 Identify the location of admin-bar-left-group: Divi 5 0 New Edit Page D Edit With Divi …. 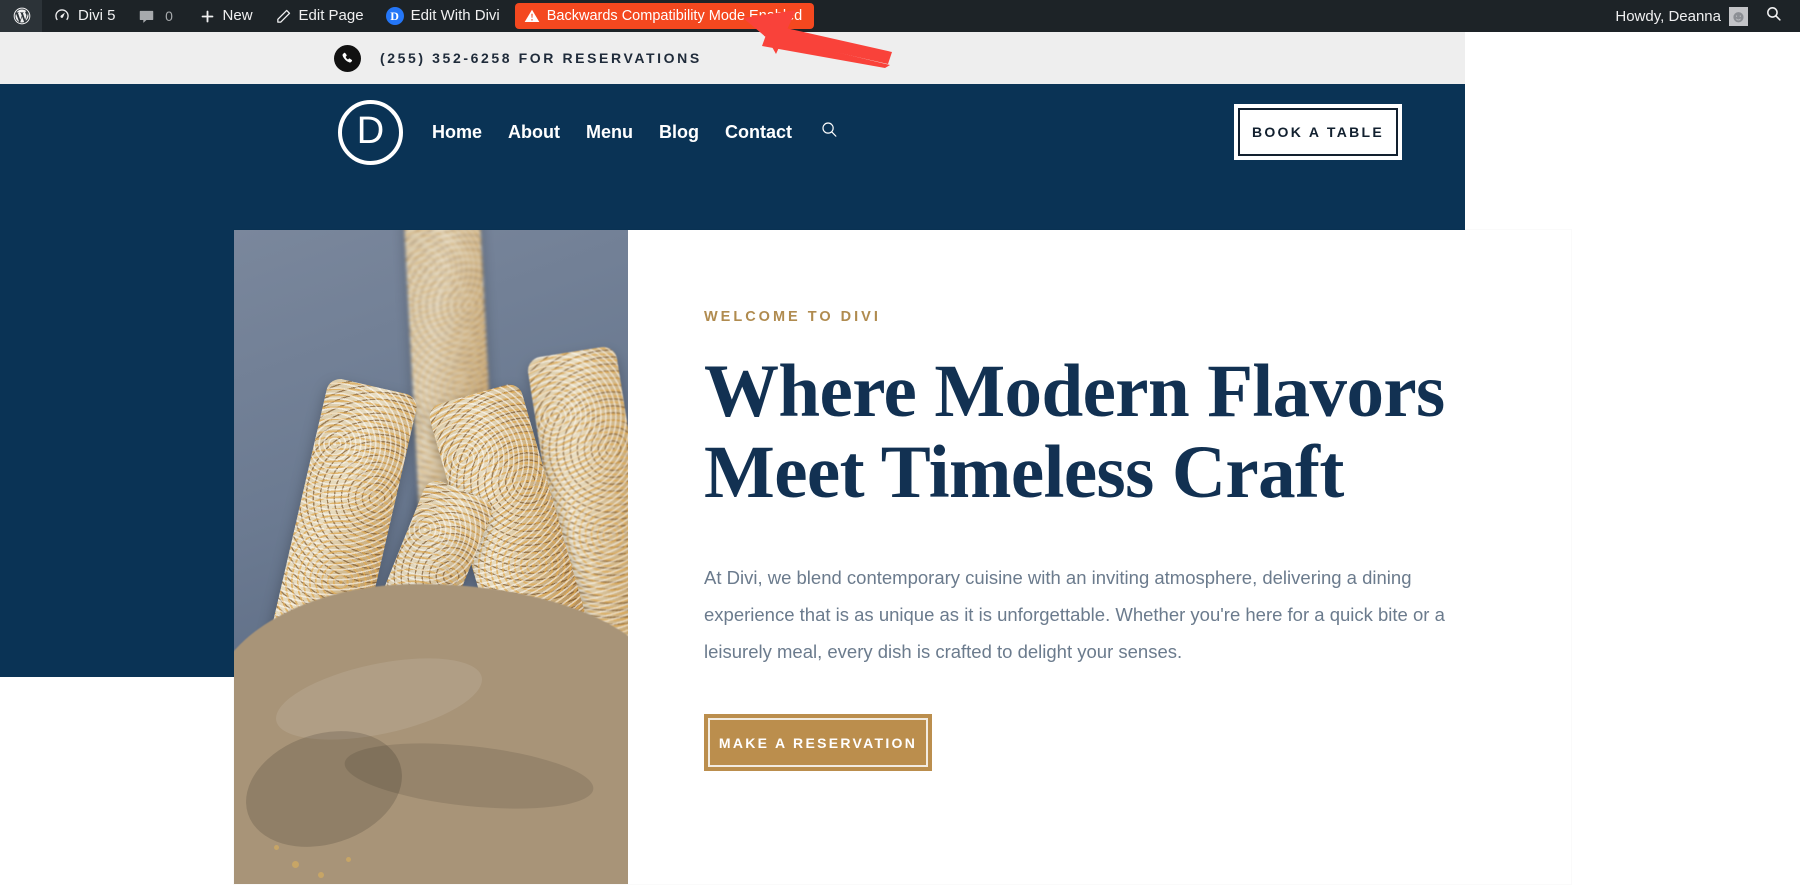
(407, 16).